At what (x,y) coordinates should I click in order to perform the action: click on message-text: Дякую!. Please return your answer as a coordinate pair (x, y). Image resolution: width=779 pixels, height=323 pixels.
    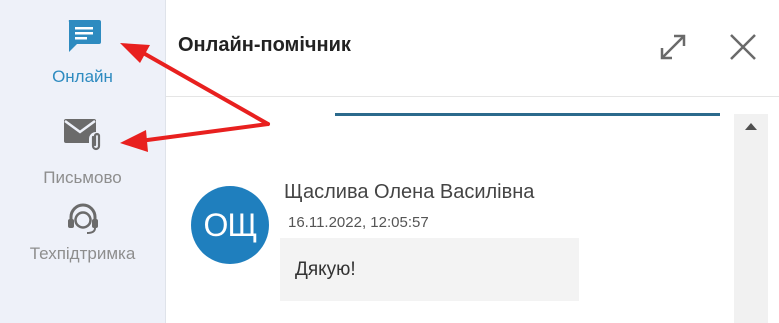
    Looking at the image, I should click on (325, 269).